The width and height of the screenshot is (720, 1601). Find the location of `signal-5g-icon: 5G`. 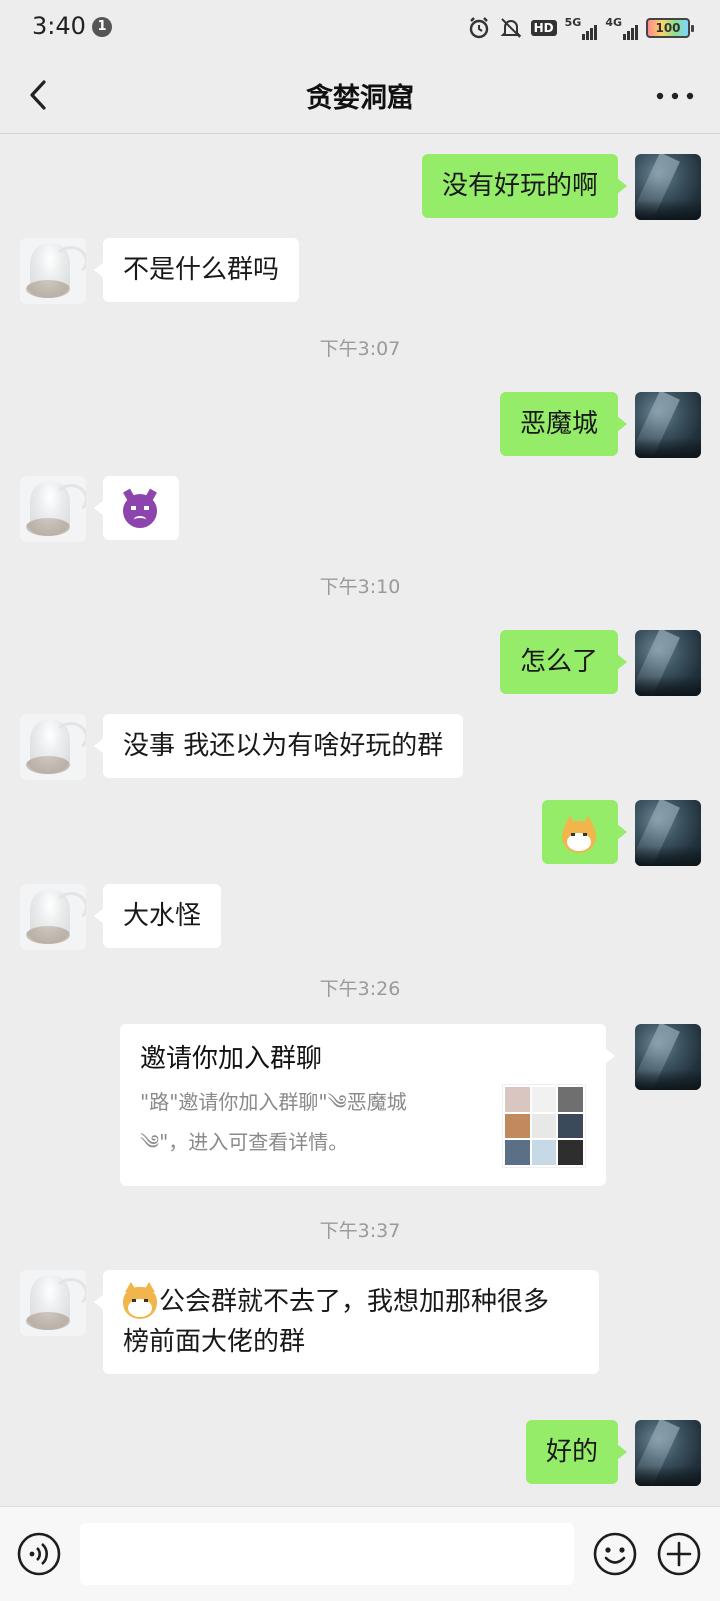

signal-5g-icon: 5G is located at coordinates (581, 28).